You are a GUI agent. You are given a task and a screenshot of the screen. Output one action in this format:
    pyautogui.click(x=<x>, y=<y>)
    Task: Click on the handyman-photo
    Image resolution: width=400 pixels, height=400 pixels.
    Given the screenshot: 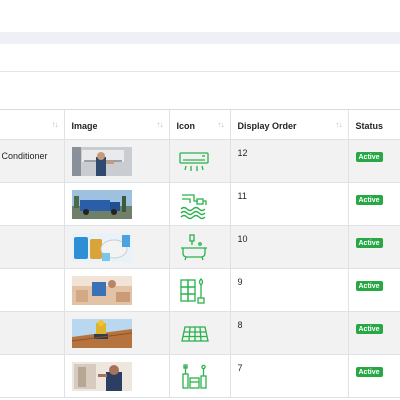 What is the action you would take?
    pyautogui.click(x=101, y=376)
    